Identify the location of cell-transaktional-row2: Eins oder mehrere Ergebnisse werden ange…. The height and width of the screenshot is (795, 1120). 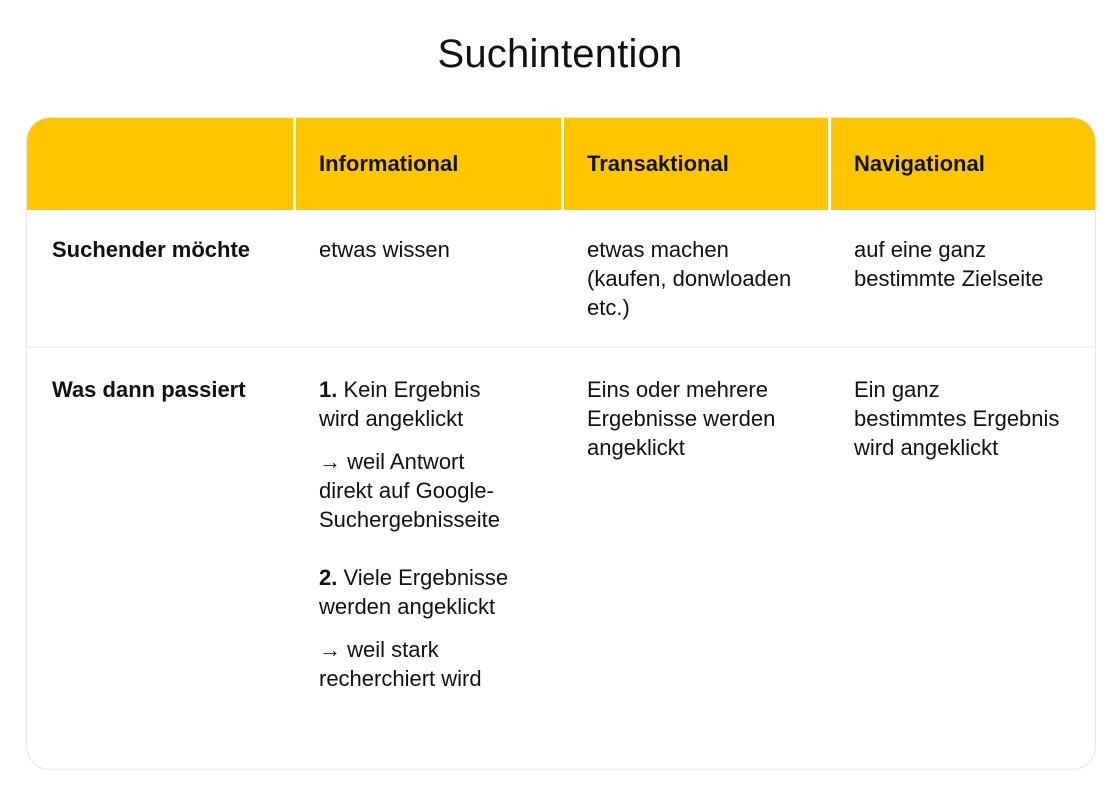
(707, 418).